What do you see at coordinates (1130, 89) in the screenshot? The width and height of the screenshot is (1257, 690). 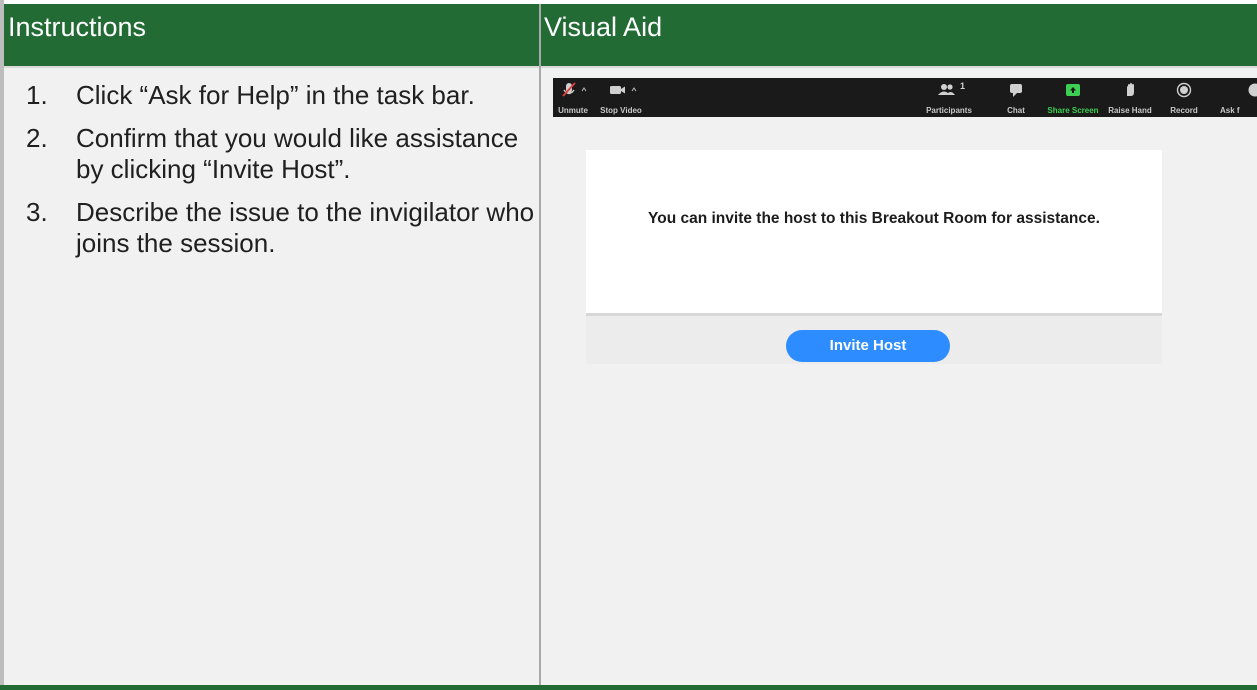 I see `raise-hand-icon` at bounding box center [1130, 89].